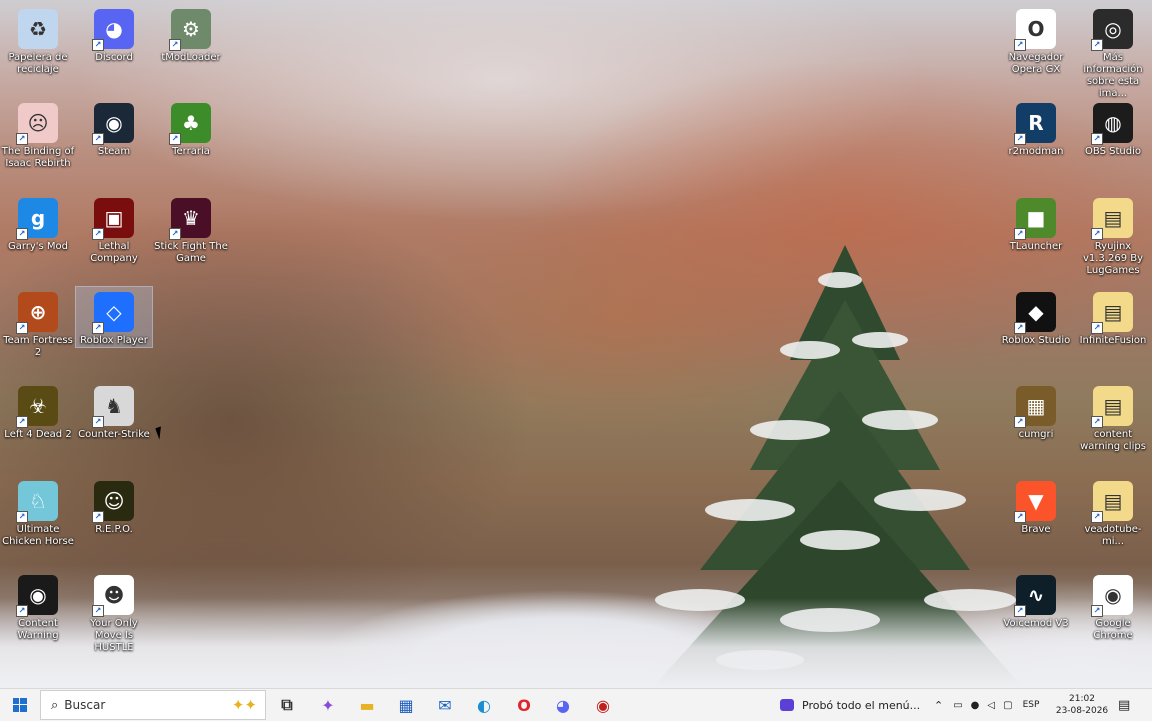 This screenshot has width=1152, height=721. I want to click on desktop-icon: R ↗ r2modman, so click(1036, 128).